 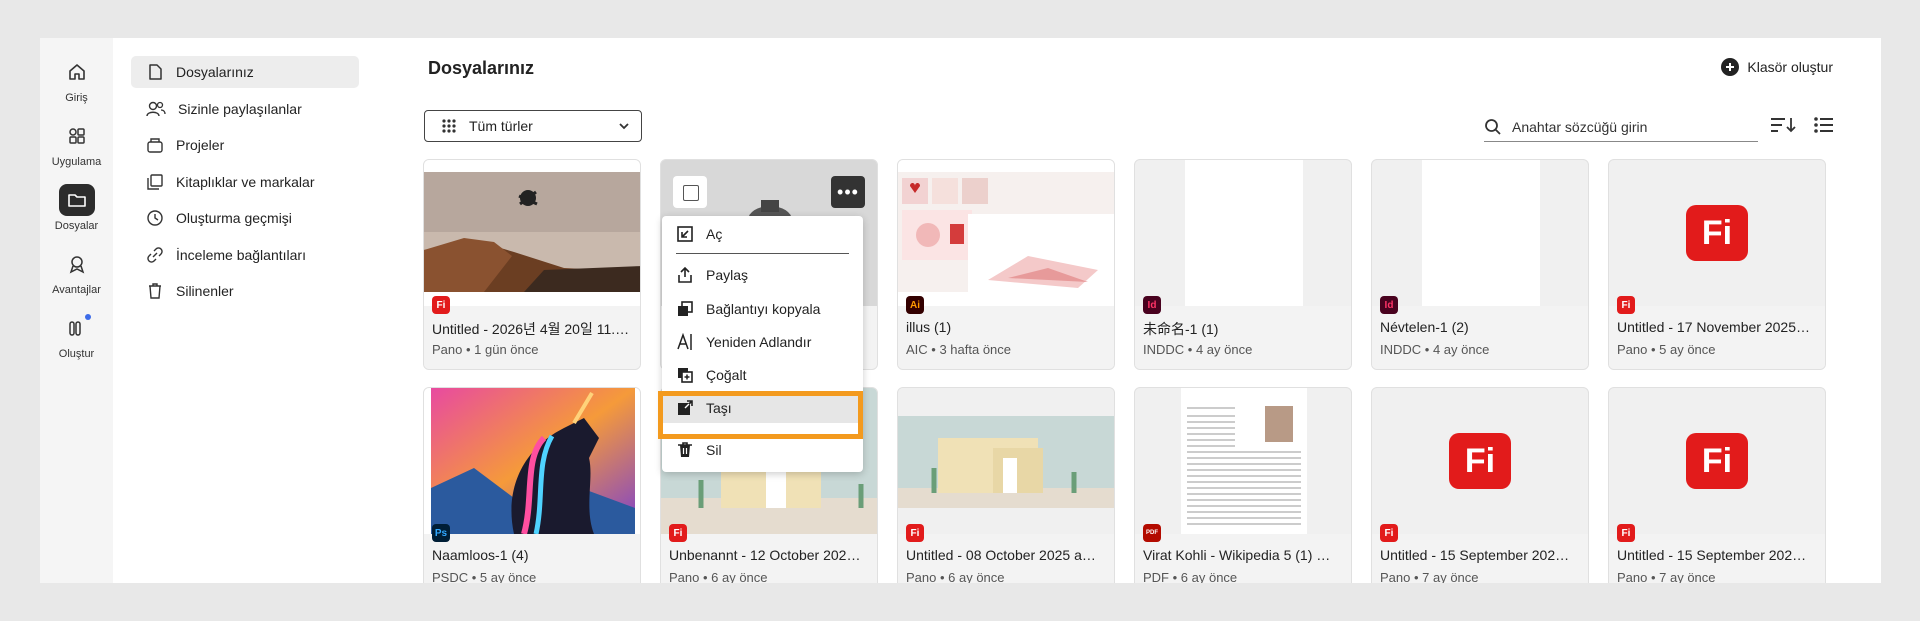 I want to click on page-thumbnail, so click(x=1480, y=233).